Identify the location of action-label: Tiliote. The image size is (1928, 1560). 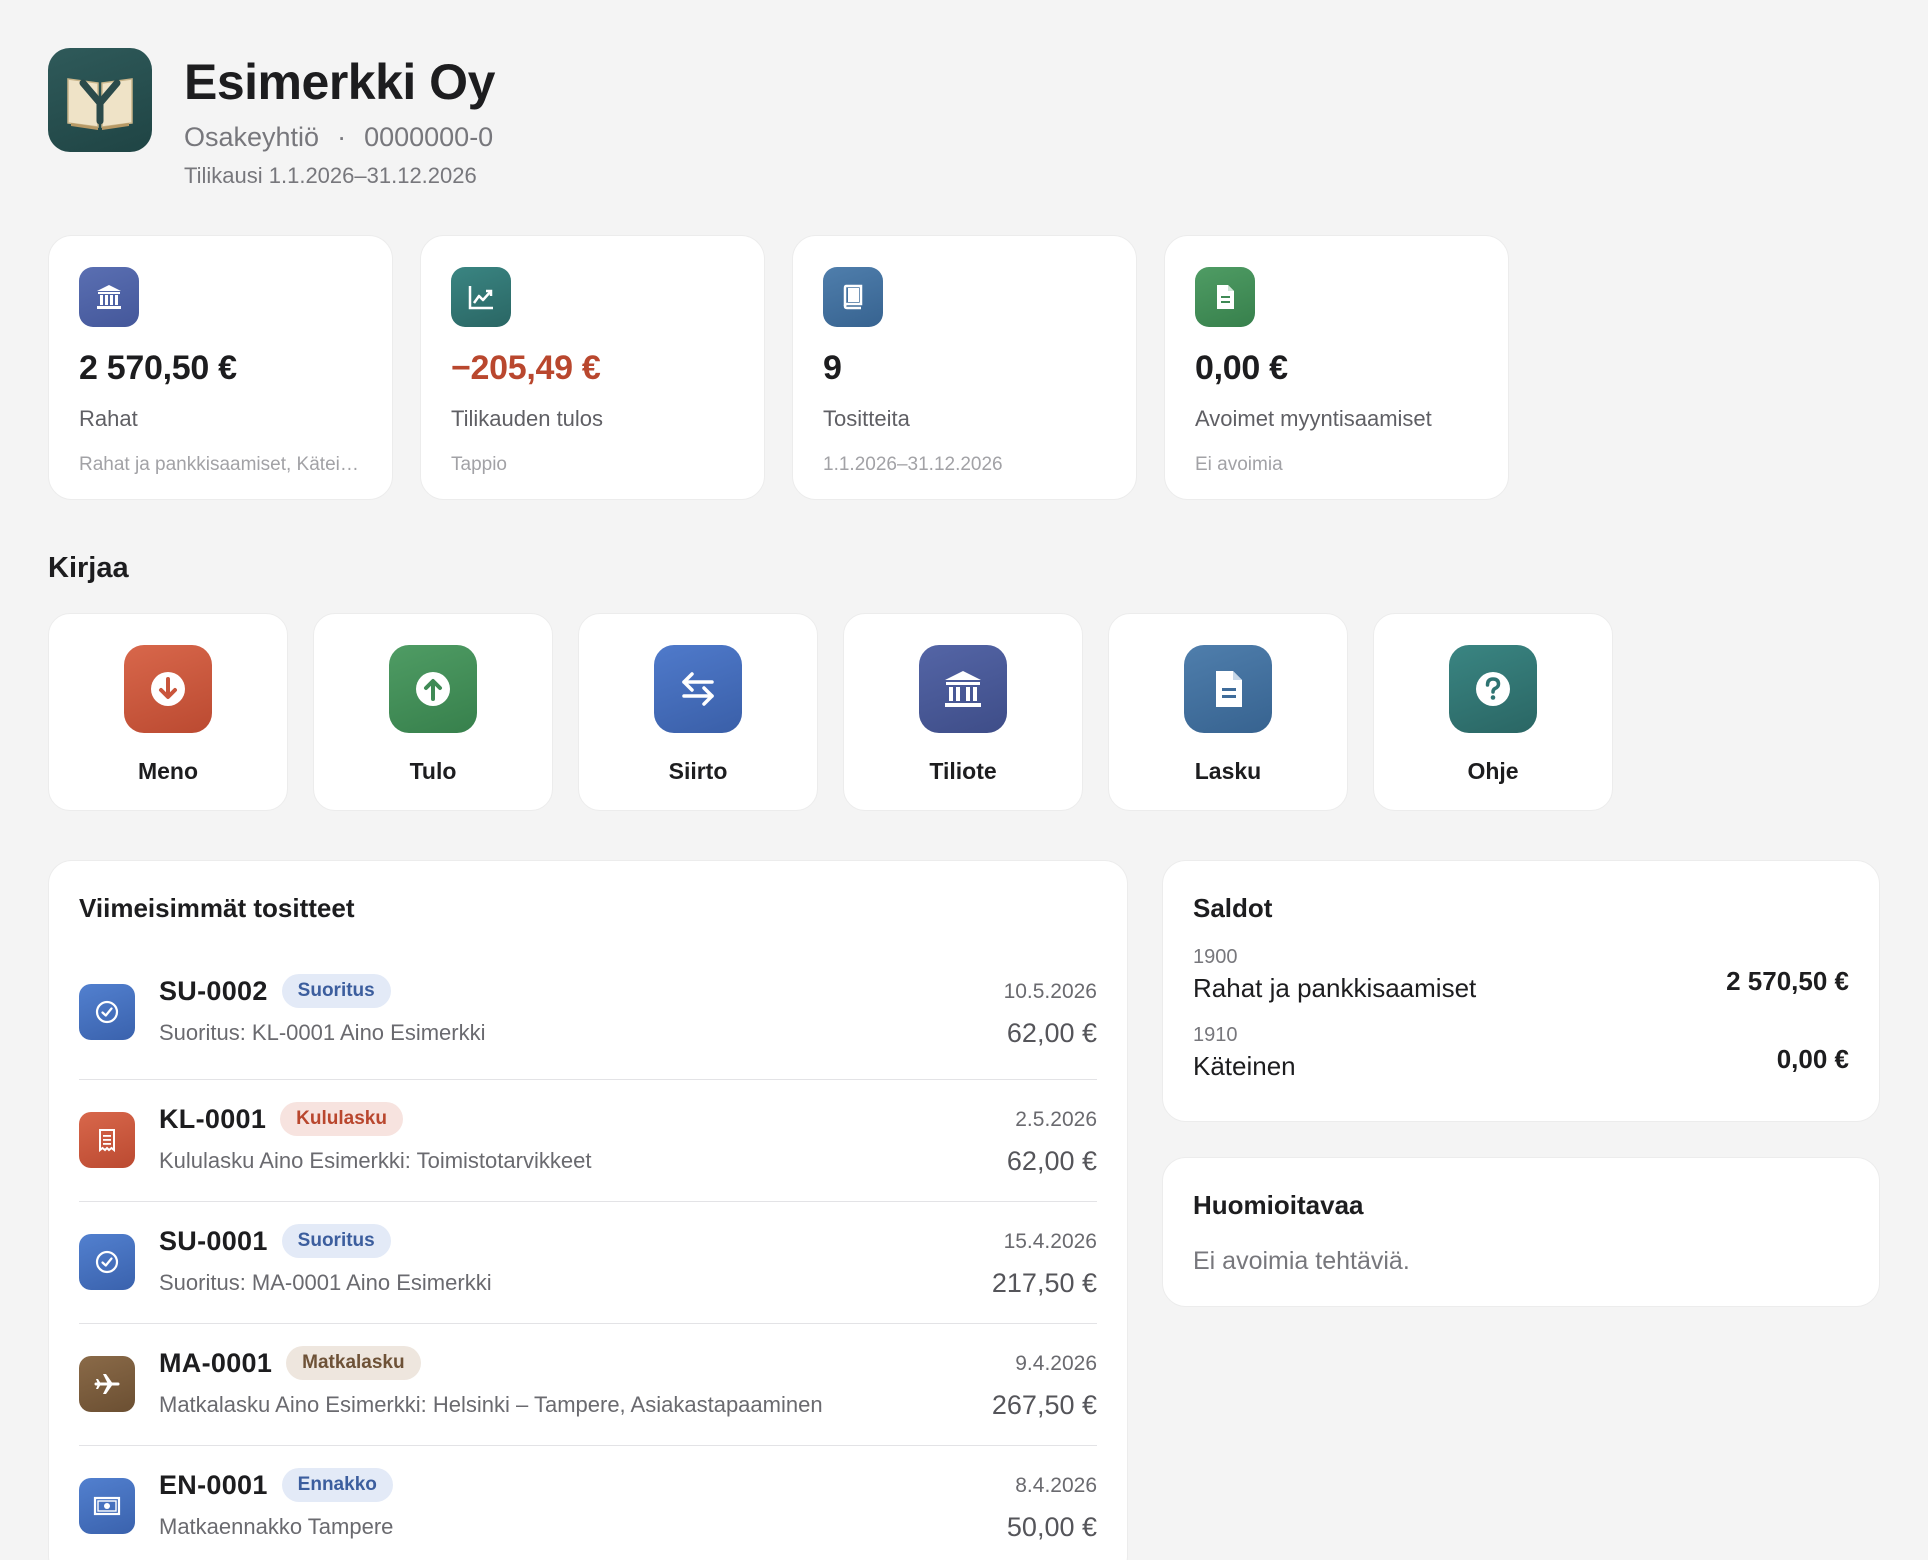
(963, 771).